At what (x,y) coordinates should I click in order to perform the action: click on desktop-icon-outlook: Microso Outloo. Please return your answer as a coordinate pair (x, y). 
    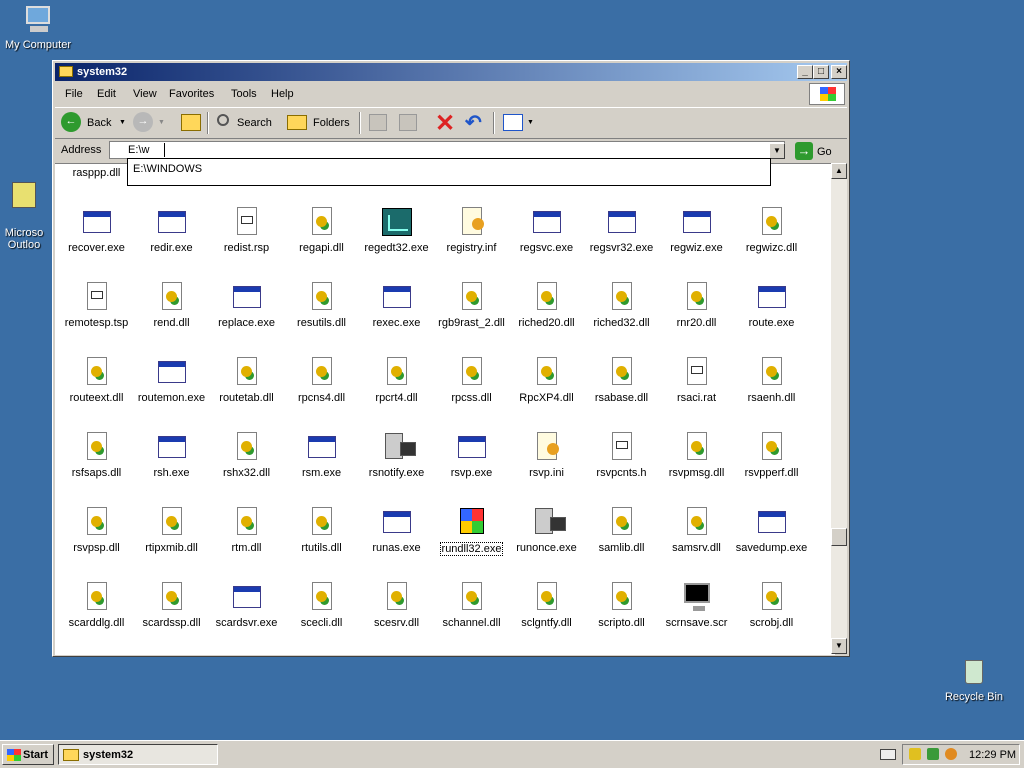
    Looking at the image, I should click on (27, 215).